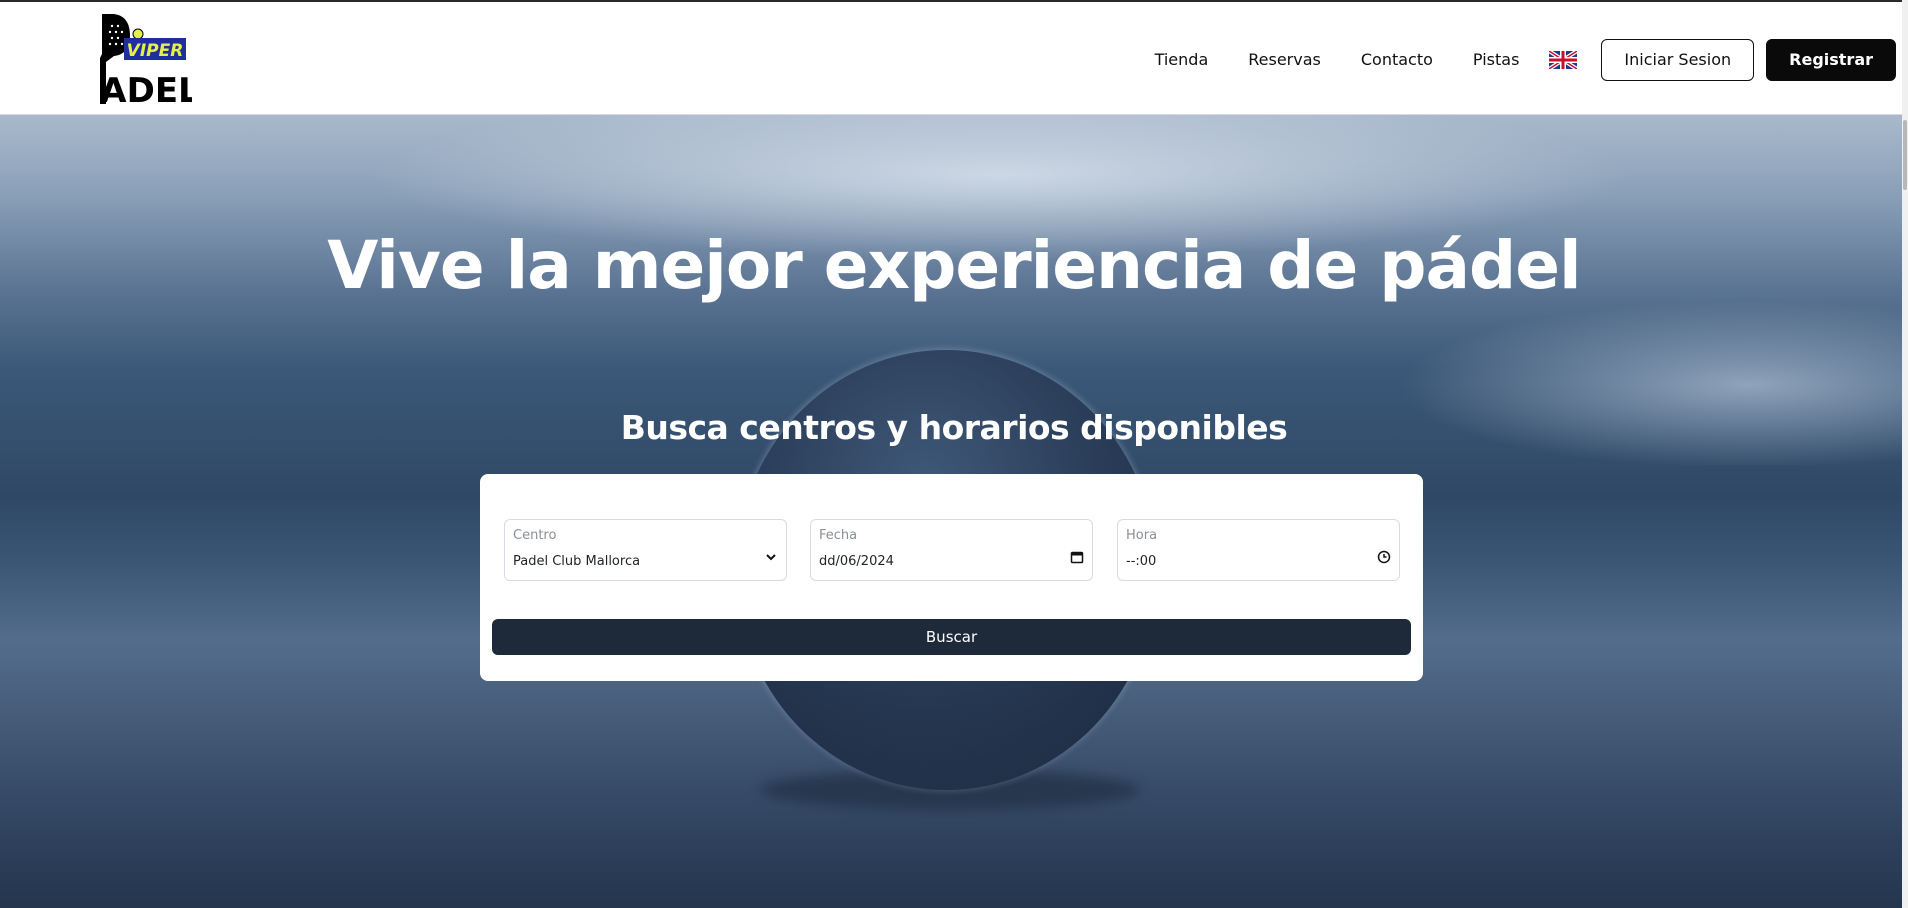 This screenshot has width=1908, height=908. I want to click on viper-padel-logo: VIPER ADEL, so click(146, 60).